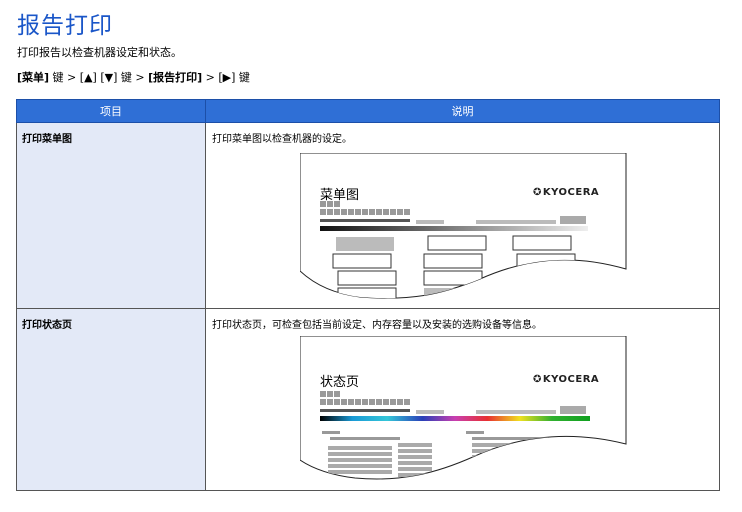  I want to click on header-explanation: 说明, so click(462, 111).